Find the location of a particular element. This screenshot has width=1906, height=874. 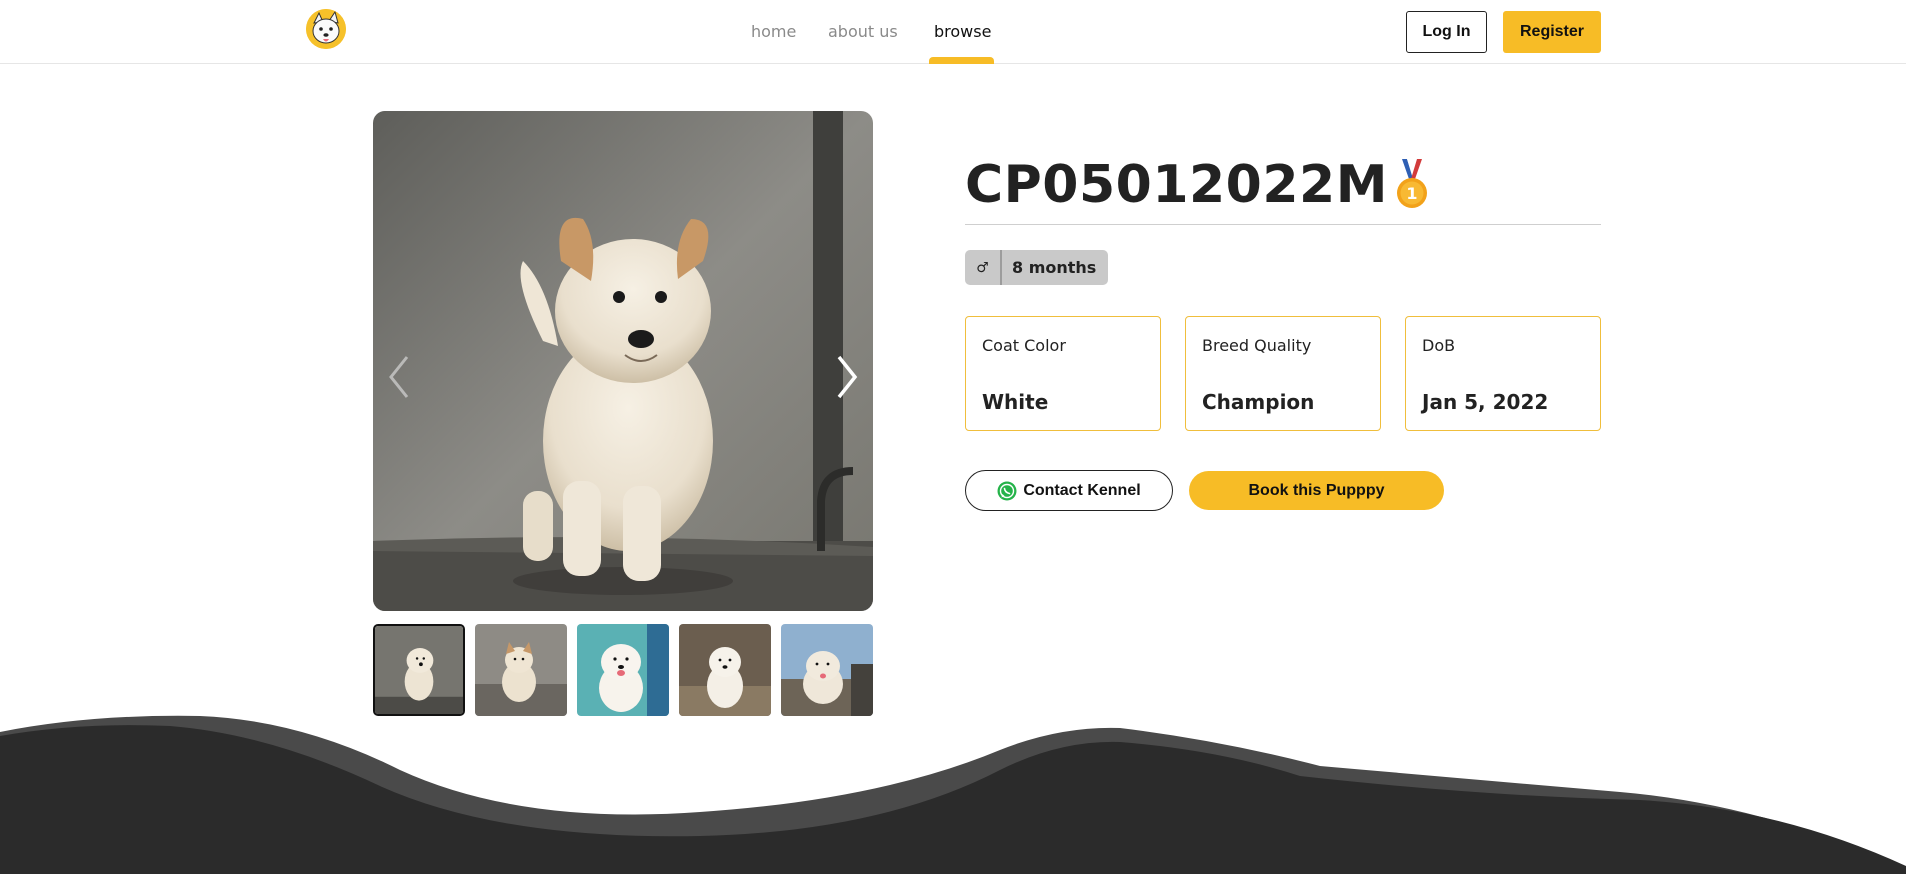

puppy-tag: ♂ 8 months is located at coordinates (1037, 267).